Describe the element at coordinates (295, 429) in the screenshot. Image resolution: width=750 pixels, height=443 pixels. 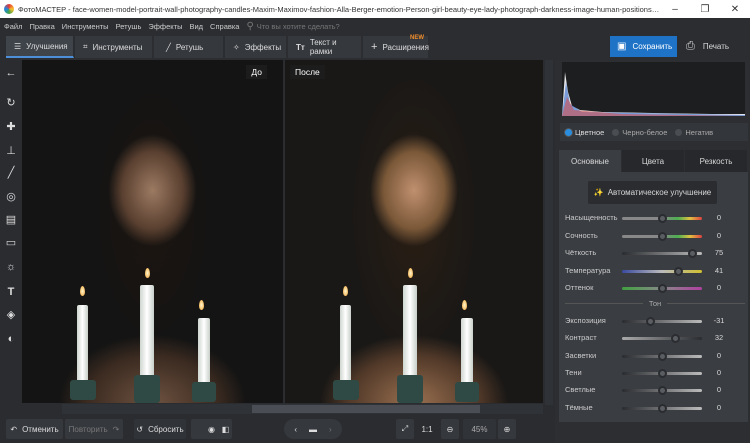
I see `prev-image-icon: ‹` at that location.